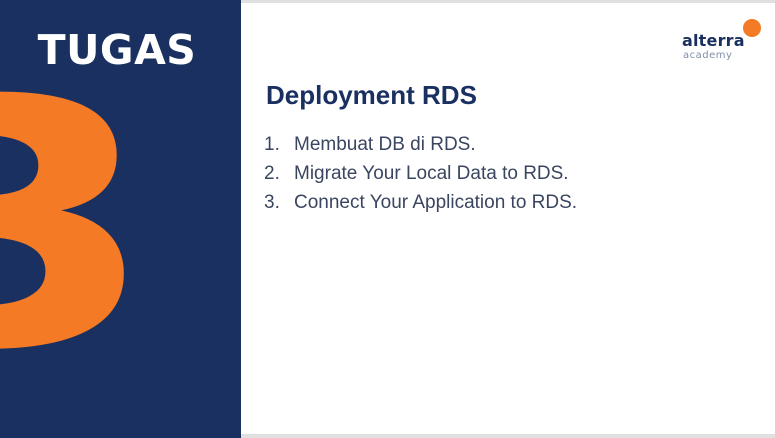  I want to click on task-item: 2. Migrate Your Local Data to RDS., so click(420, 173).